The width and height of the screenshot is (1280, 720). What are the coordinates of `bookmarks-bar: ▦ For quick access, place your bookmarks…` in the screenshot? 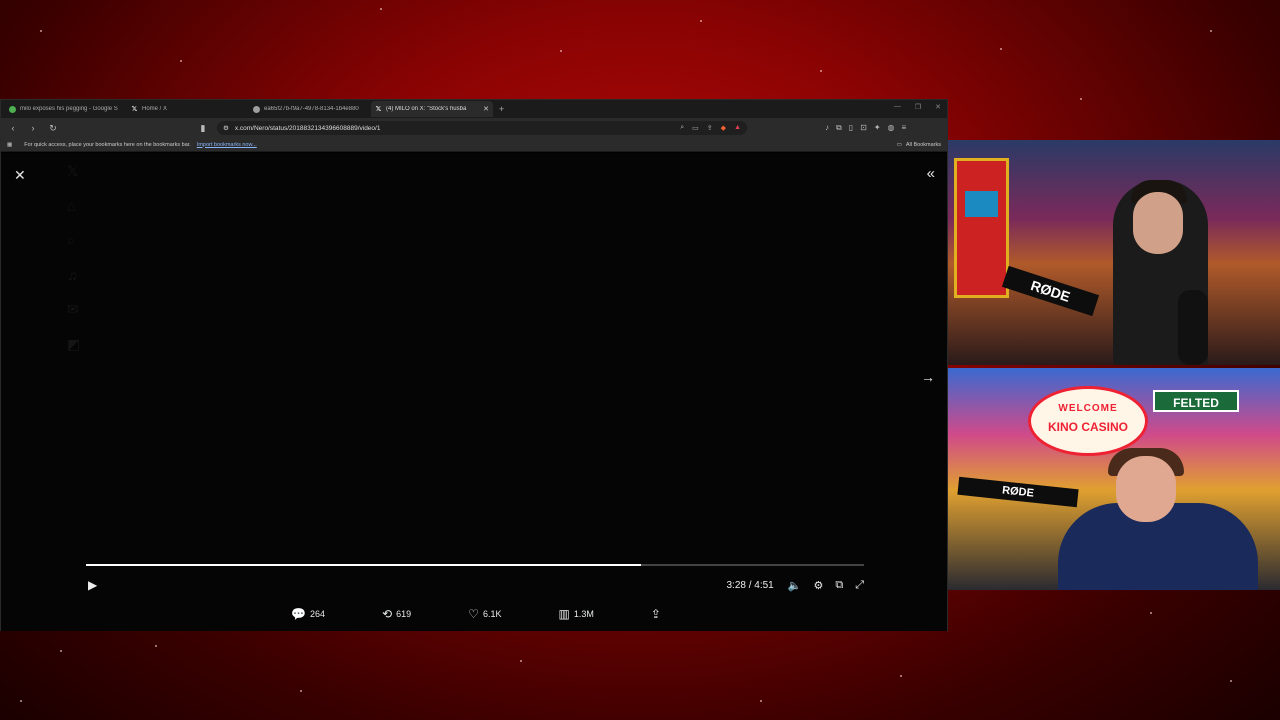 It's located at (474, 145).